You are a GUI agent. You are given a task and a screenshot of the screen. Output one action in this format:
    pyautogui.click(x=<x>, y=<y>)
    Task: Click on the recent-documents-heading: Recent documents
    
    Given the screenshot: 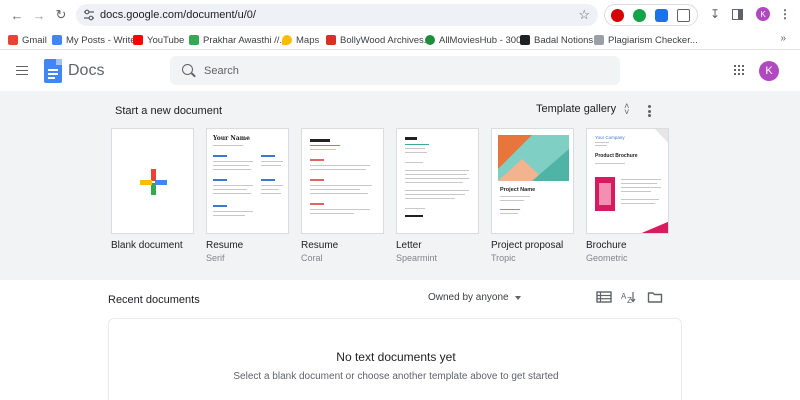 What is the action you would take?
    pyautogui.click(x=154, y=300)
    